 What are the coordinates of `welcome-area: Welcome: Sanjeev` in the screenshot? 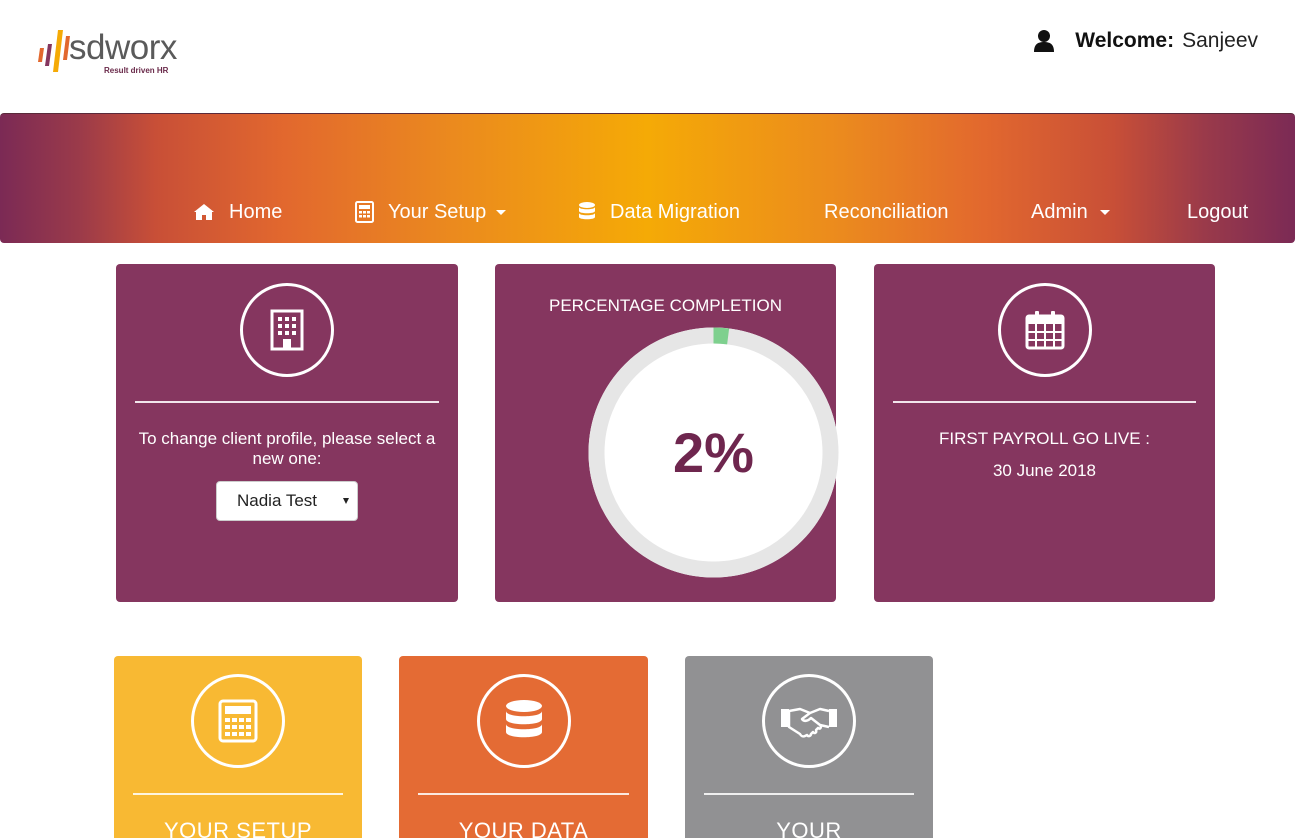 It's located at (1145, 41).